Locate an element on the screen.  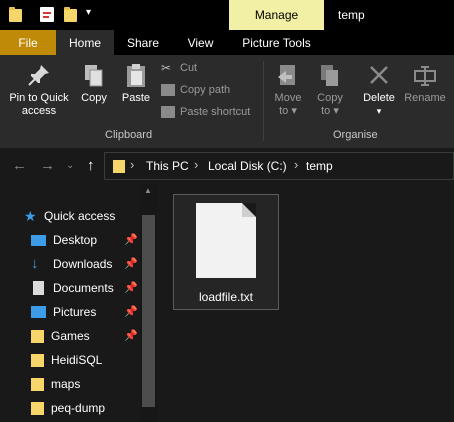
paste-shortcut-button: Paste shortcut is located at coordinates (205, 112).